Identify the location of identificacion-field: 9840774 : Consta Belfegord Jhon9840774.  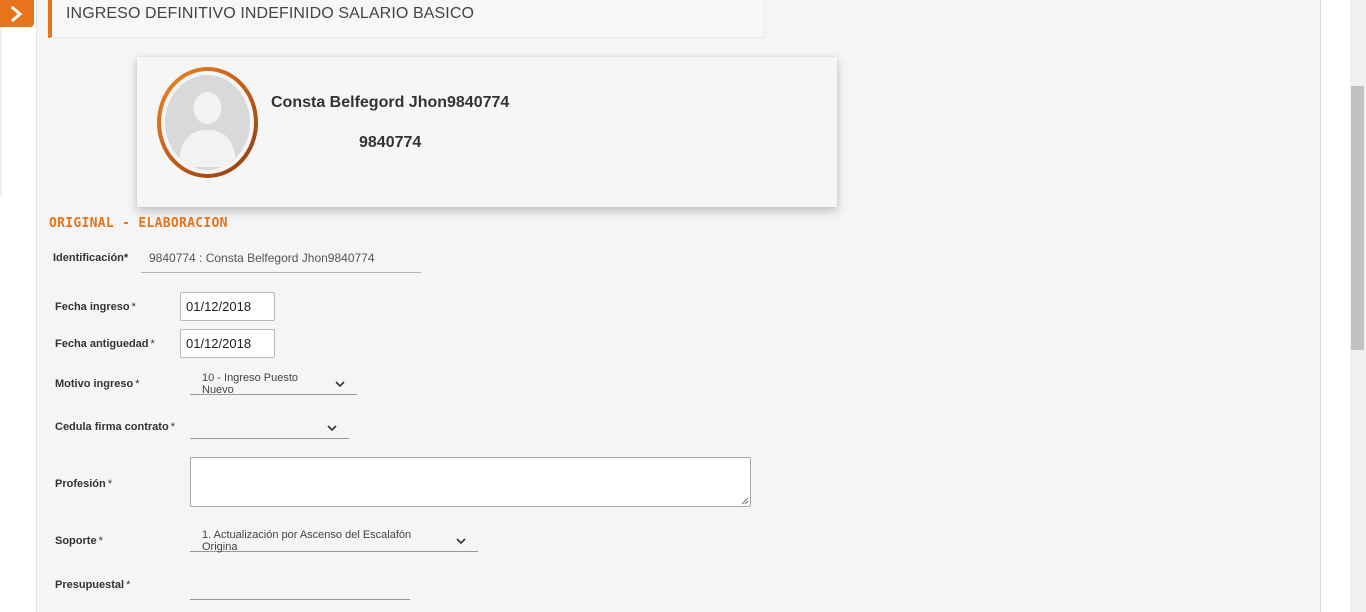
(281, 258).